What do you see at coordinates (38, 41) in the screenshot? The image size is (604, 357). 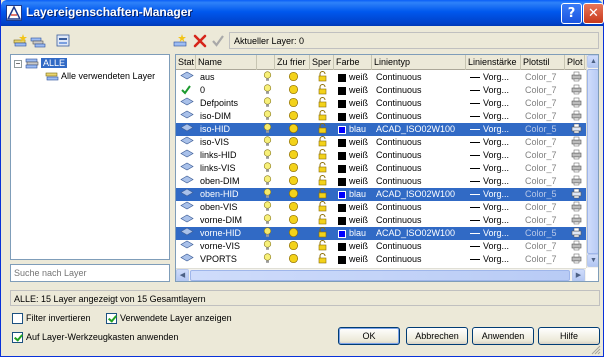 I see `new-group-filter-icon` at bounding box center [38, 41].